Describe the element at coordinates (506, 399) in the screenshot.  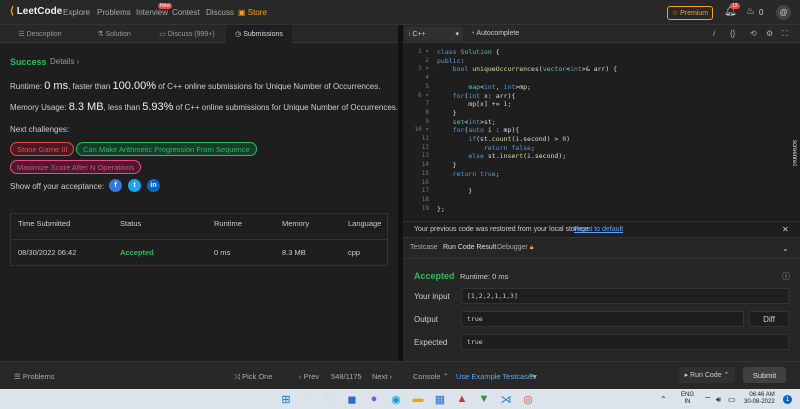
I see `vscode-icon: ⋊` at that location.